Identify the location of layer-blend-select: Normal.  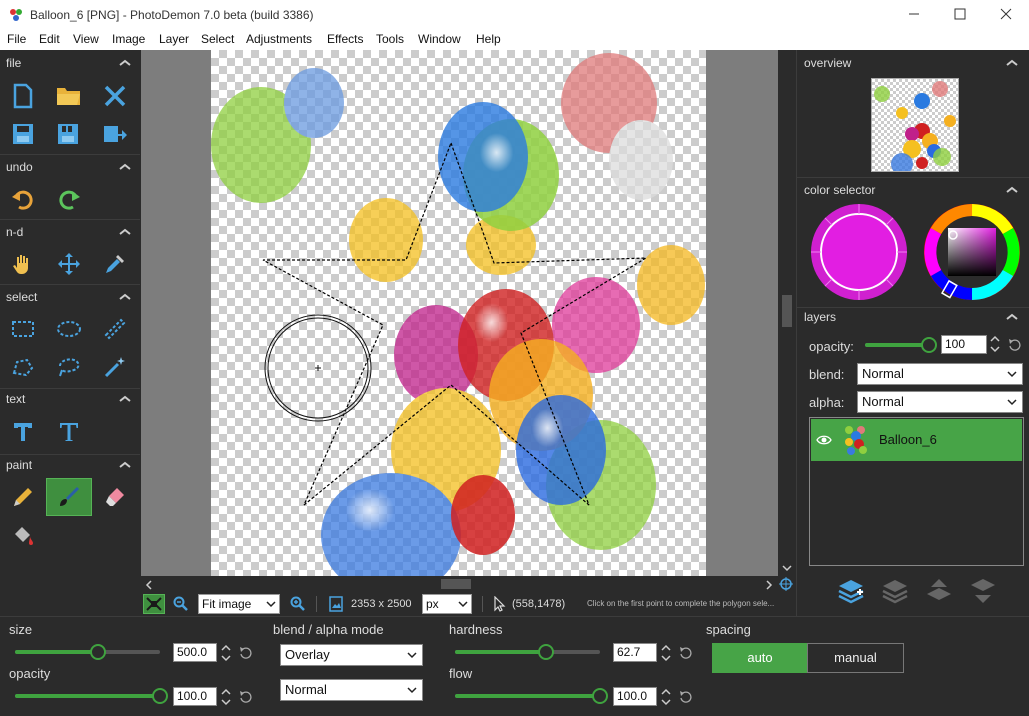
(940, 374).